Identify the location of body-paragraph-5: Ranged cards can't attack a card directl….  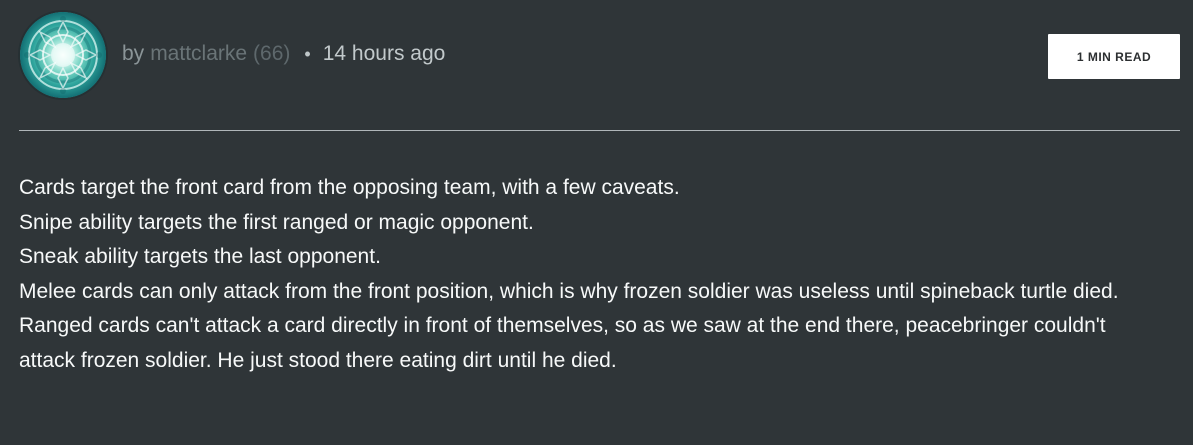
(562, 343).